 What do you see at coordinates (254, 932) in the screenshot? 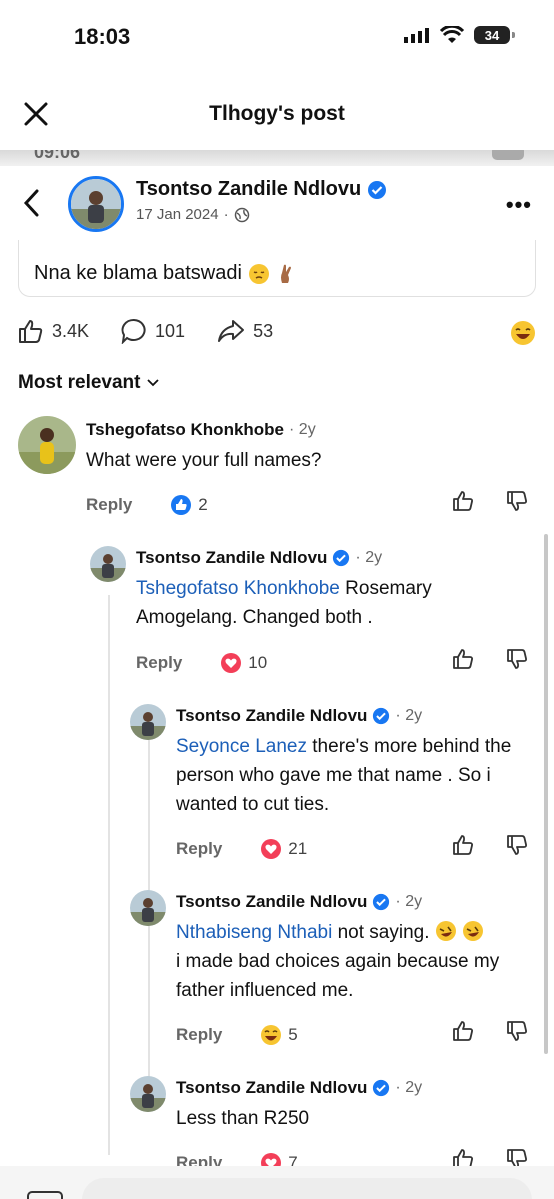
I see `mention-link: Nthabiseng Nthabi` at bounding box center [254, 932].